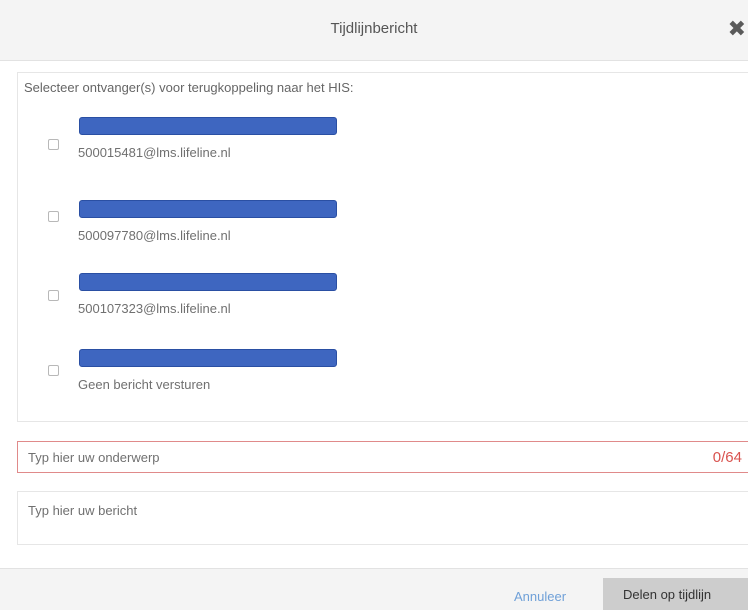 This screenshot has height=610, width=748. I want to click on dialog-title: Tijdlijnbericht, so click(374, 28).